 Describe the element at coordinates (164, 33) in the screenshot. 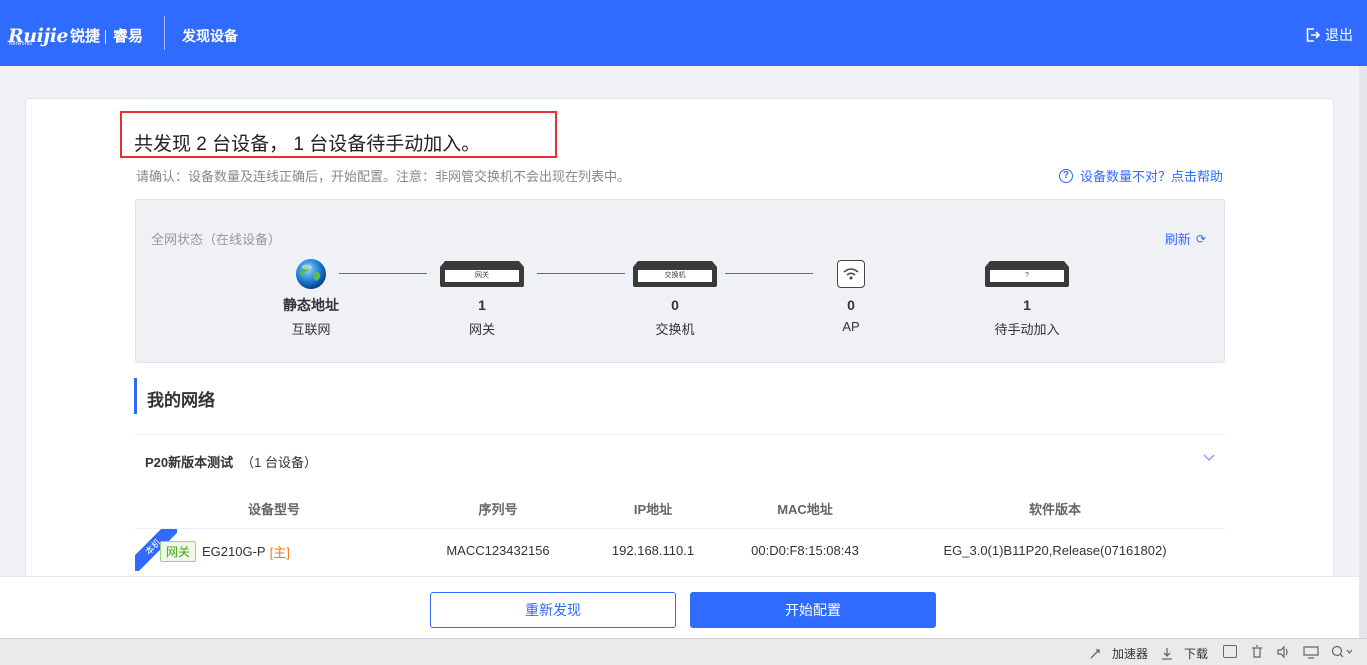

I see `header-divider` at that location.